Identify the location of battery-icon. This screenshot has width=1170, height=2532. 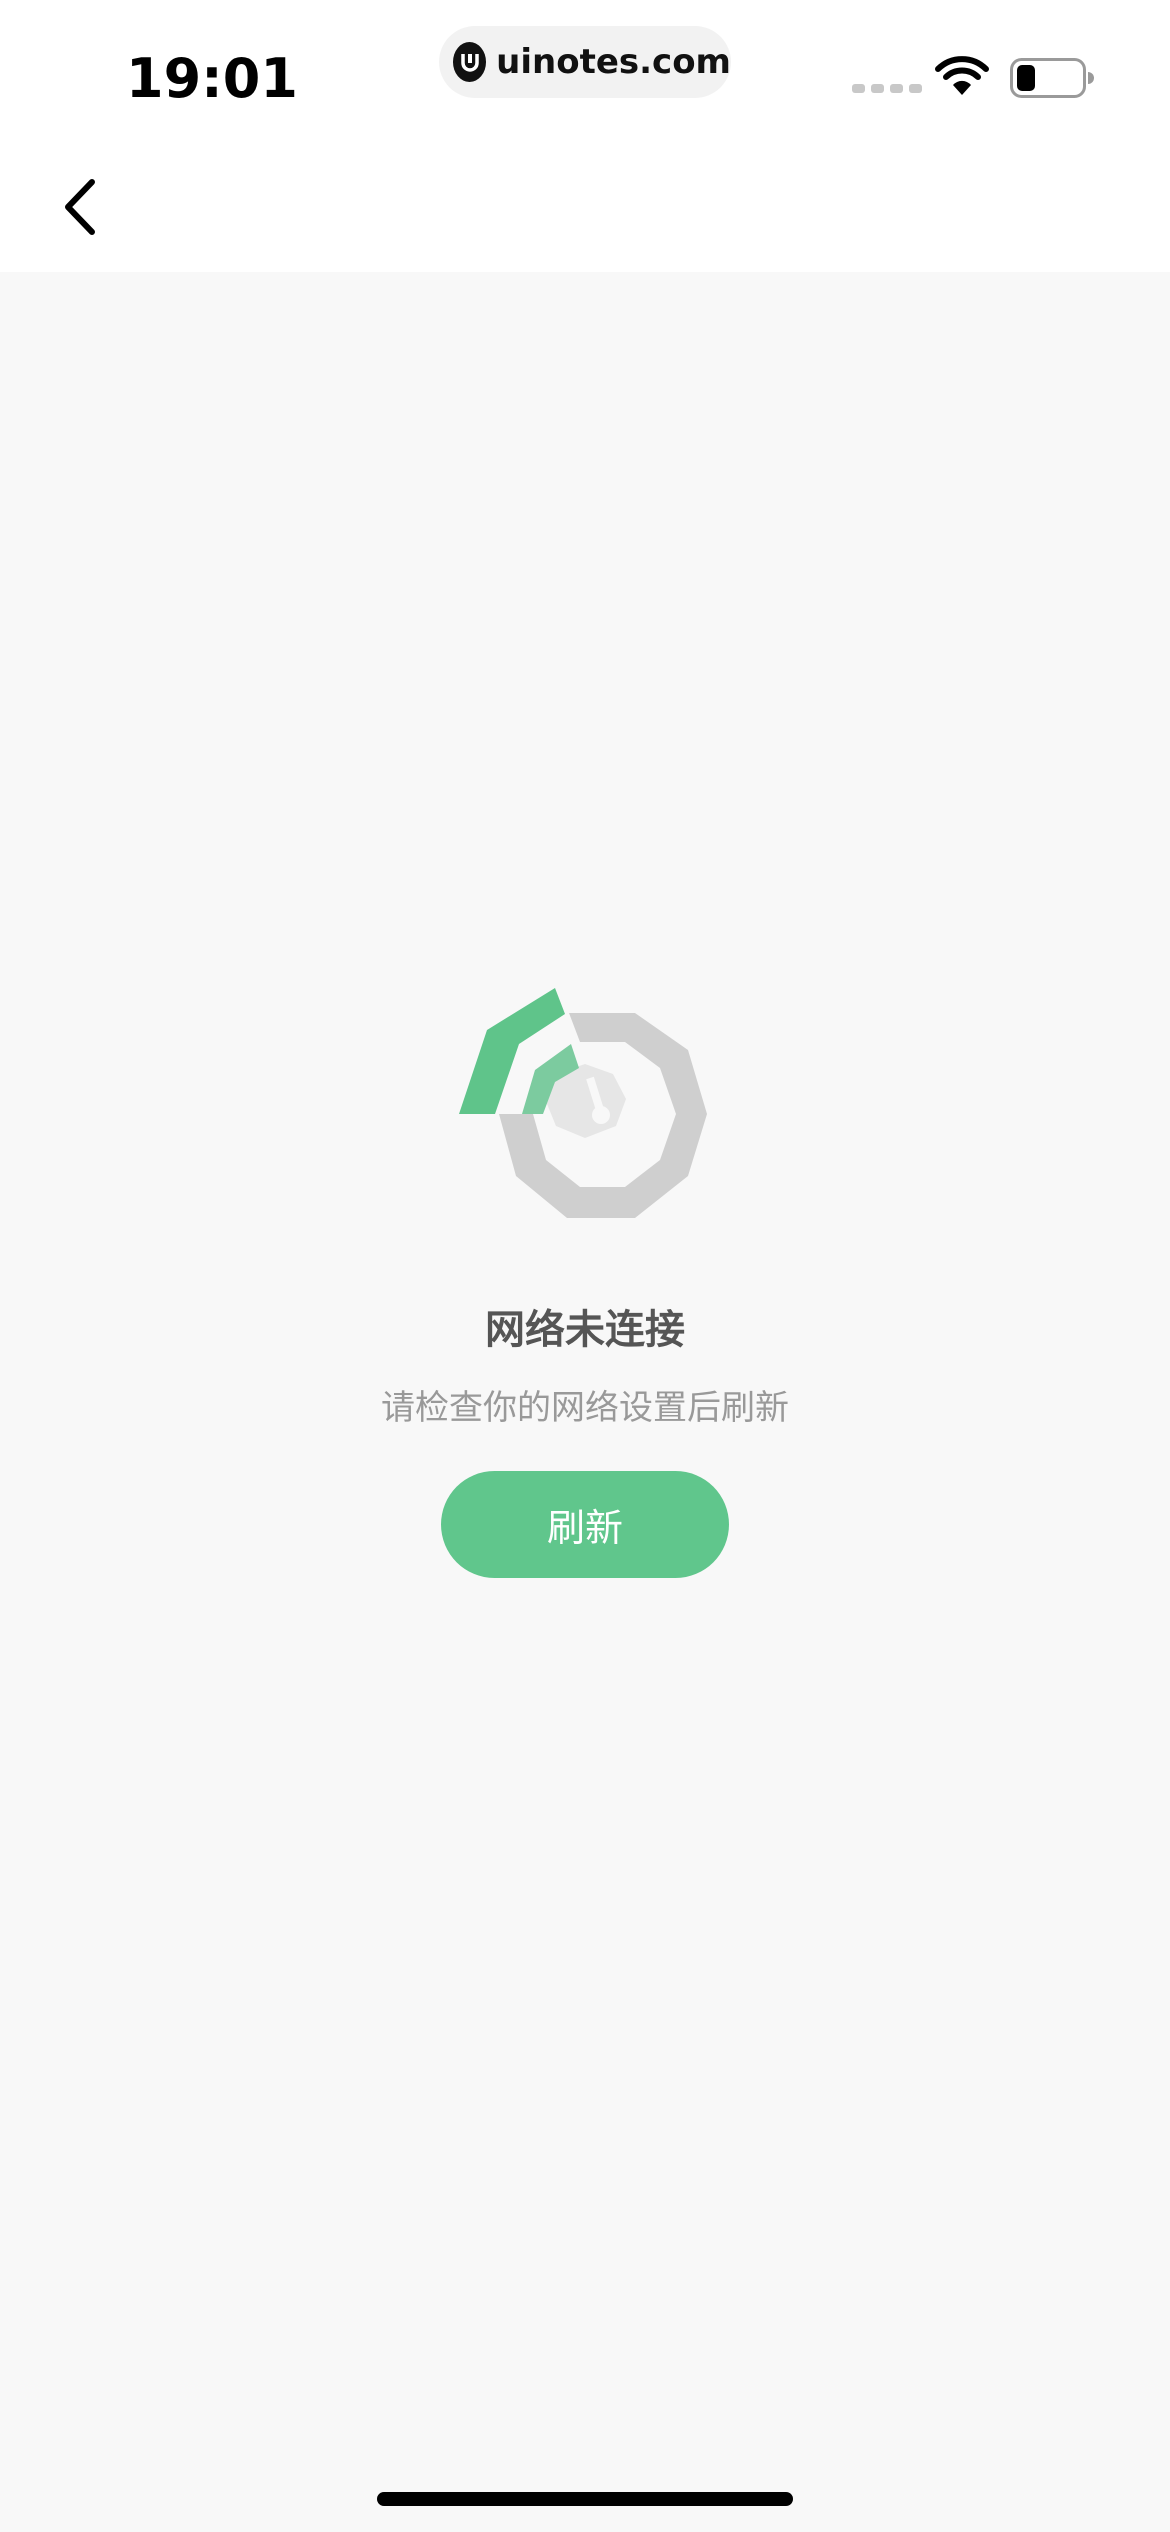
(1052, 80).